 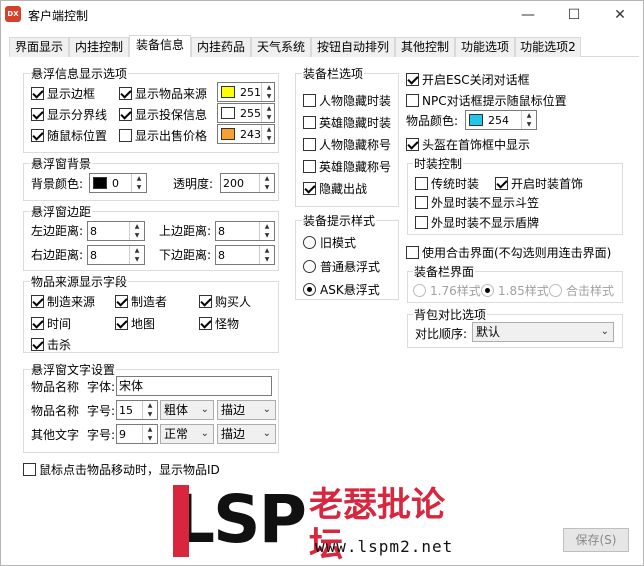 What do you see at coordinates (444, 272) in the screenshot?
I see `equip-ui-title: 装备栏界面` at bounding box center [444, 272].